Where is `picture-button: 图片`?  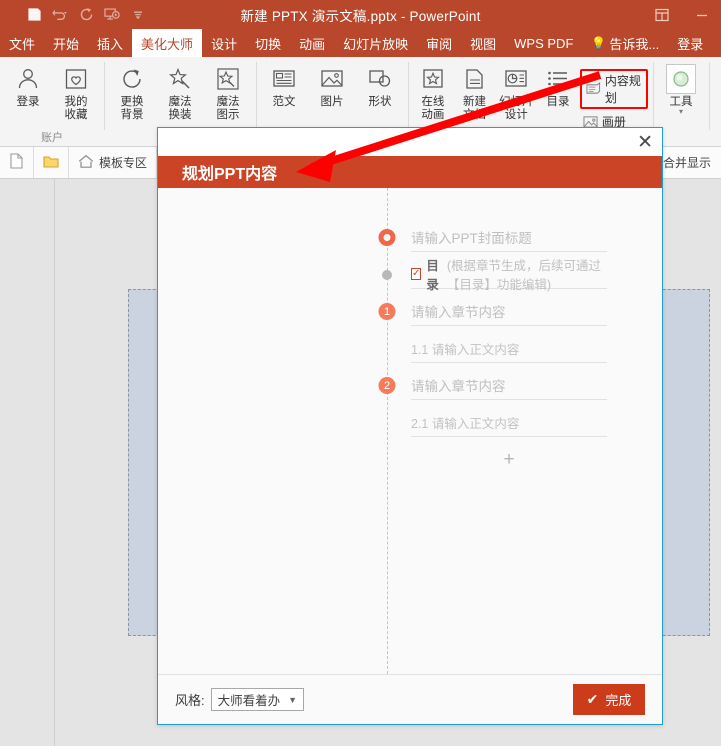
picture-button: 图片 is located at coordinates (332, 84).